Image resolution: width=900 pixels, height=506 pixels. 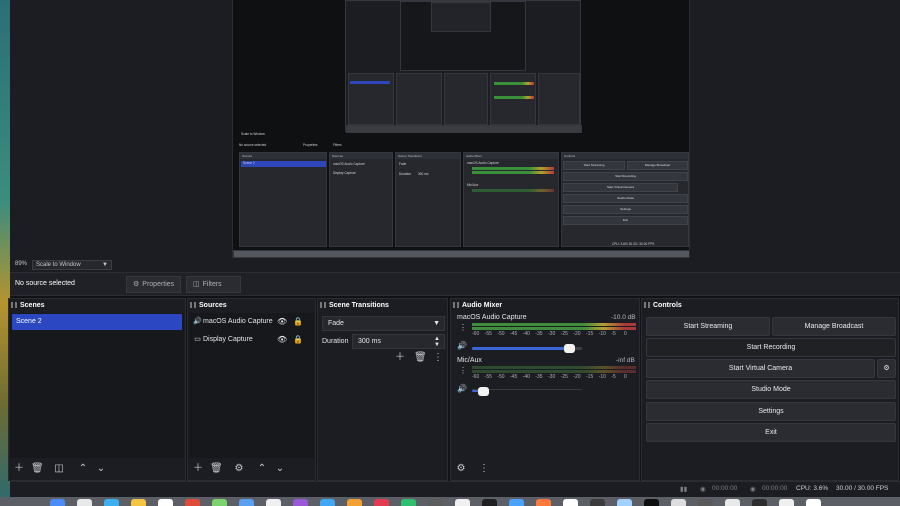 I want to click on settings-button: Settings, so click(x=771, y=411).